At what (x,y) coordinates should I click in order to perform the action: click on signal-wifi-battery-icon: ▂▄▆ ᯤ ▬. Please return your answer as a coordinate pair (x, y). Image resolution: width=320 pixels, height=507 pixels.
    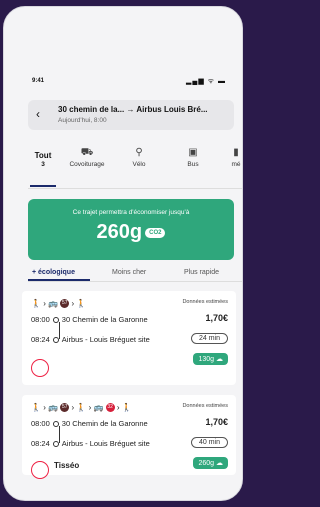
    Looking at the image, I should click on (205, 81).